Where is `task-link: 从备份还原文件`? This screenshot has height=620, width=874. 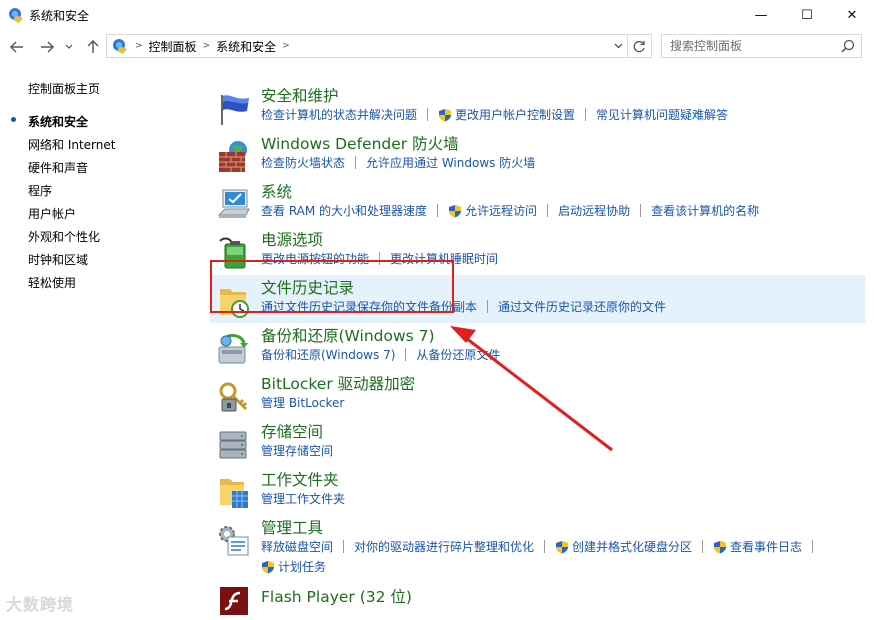 task-link: 从备份还原文件 is located at coordinates (458, 354).